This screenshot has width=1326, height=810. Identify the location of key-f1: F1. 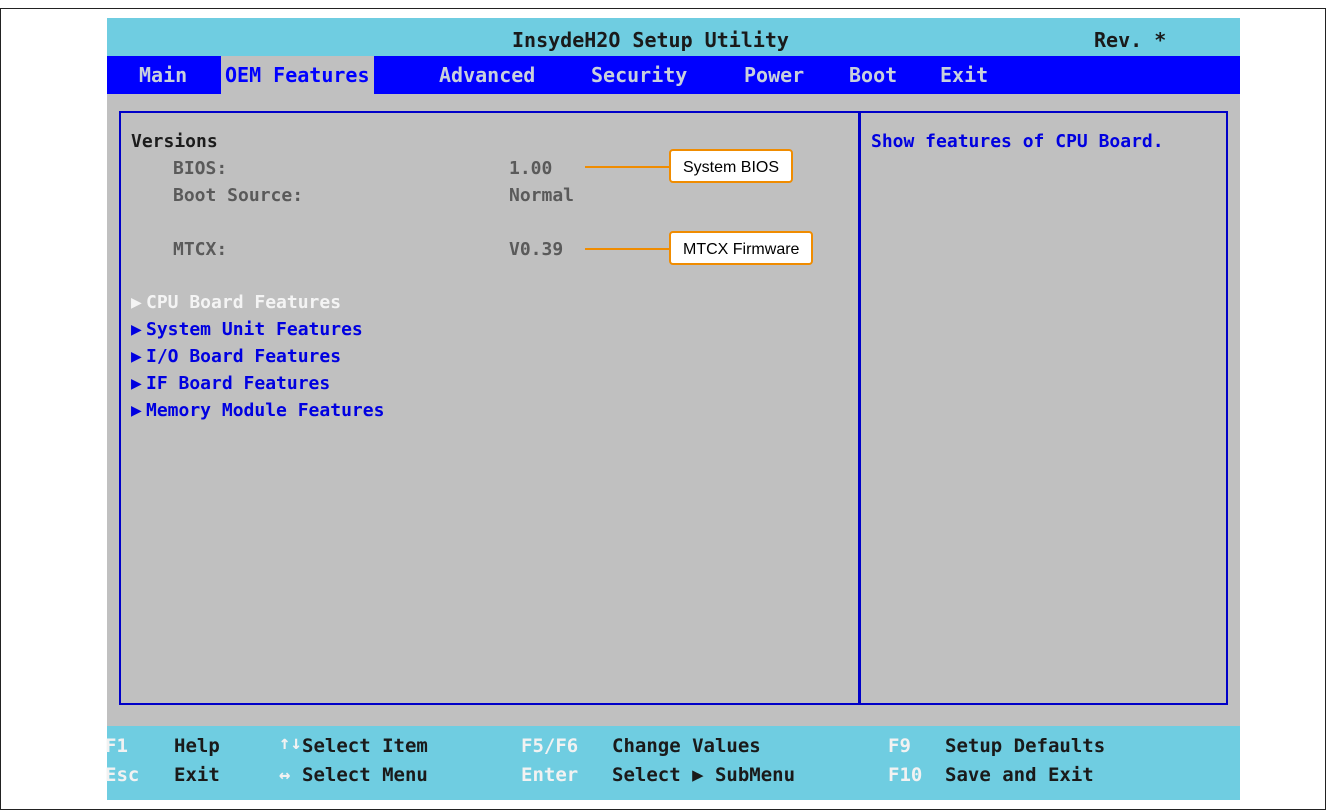
(116, 746).